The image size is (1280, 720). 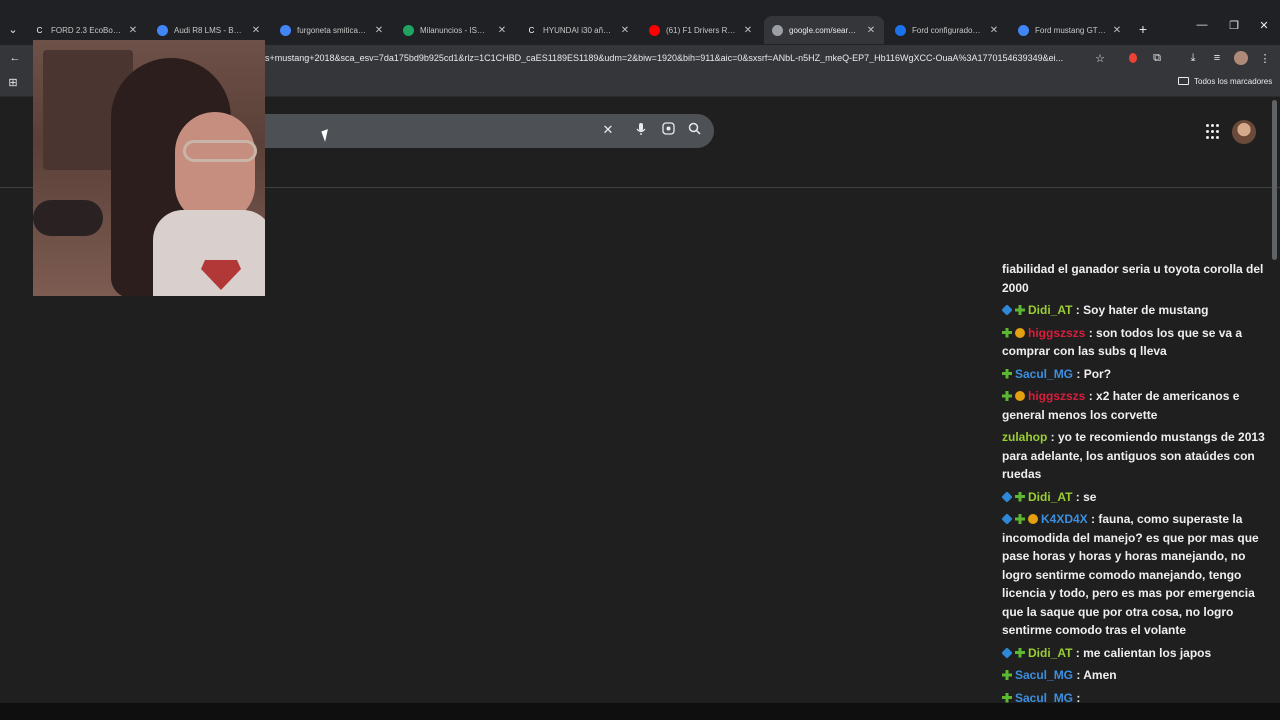 I want to click on apps-grid-icon, so click(x=1214, y=132).